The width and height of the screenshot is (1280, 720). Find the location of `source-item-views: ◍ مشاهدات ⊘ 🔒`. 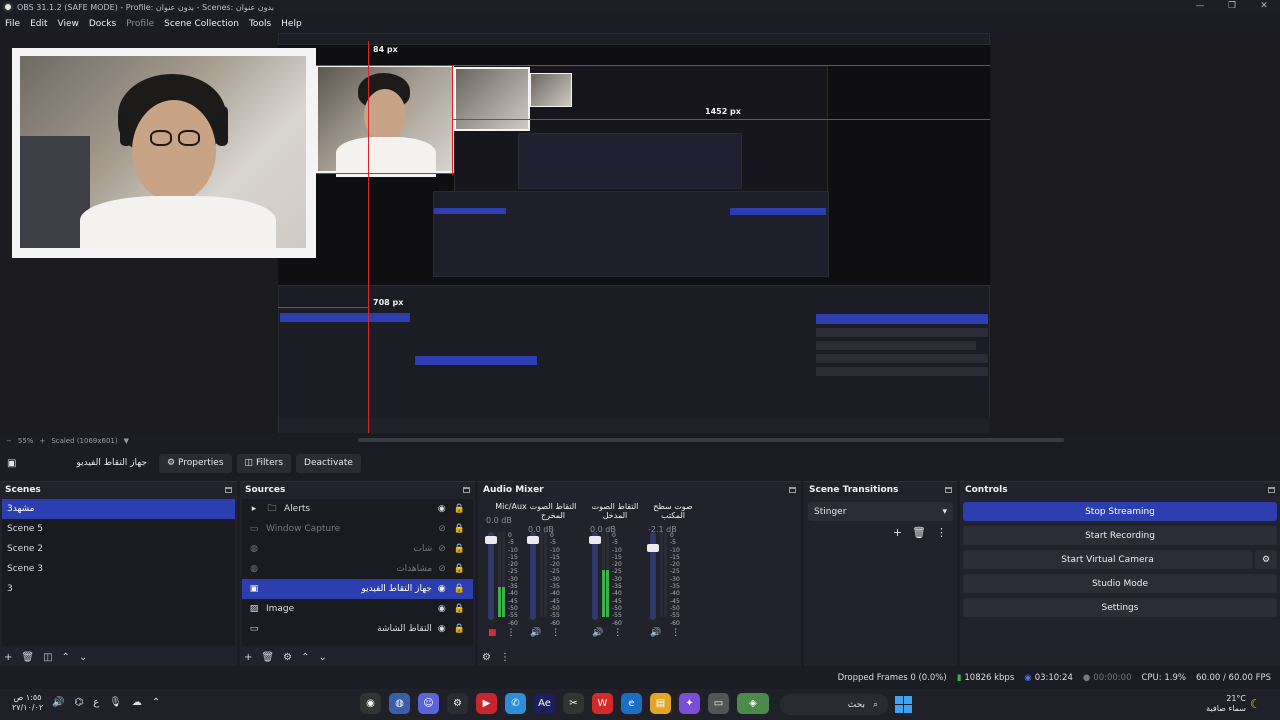

source-item-views: ◍ مشاهدات ⊘ 🔒 is located at coordinates (357, 569).